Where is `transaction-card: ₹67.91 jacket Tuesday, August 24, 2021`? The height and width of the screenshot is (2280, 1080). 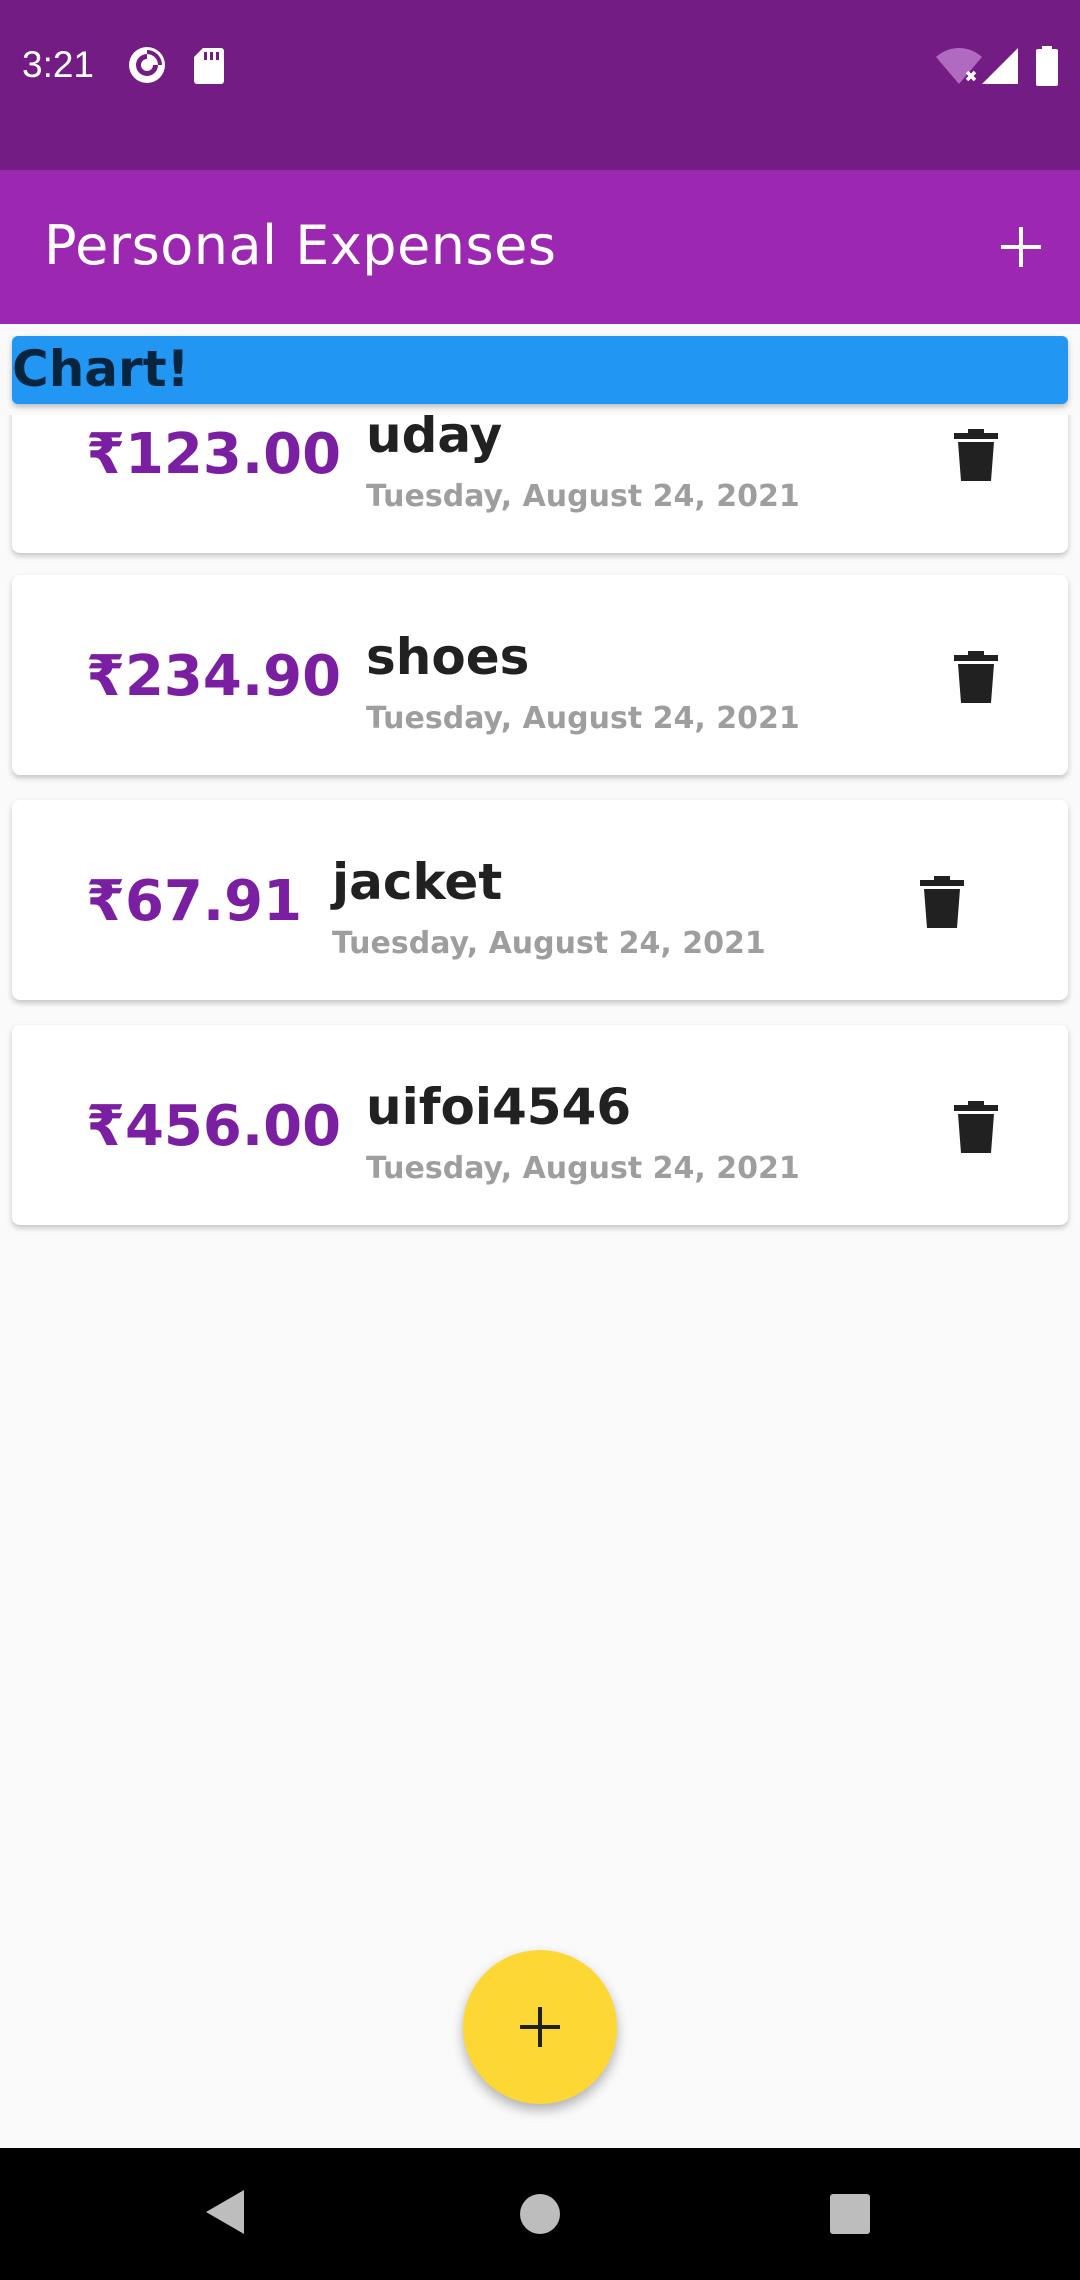
transaction-card: ₹67.91 jacket Tuesday, August 24, 2021 is located at coordinates (540, 900).